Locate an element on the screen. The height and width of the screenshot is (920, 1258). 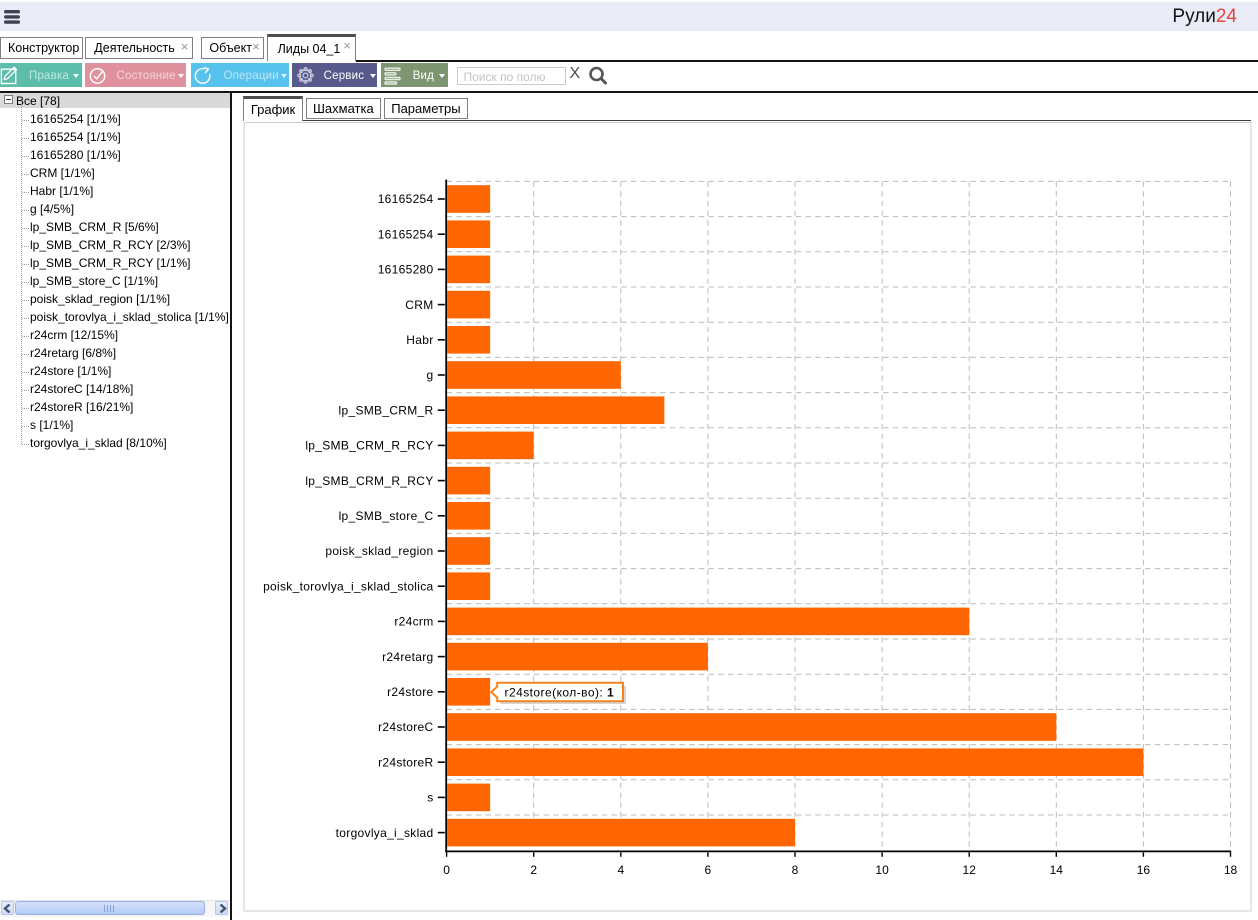
svg-text: 10 is located at coordinates (882, 870).